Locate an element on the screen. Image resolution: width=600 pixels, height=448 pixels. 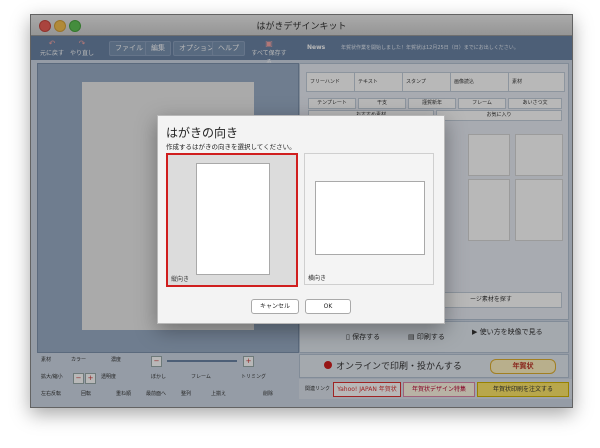
cancel-button: キャンセル is located at coordinates (275, 306).